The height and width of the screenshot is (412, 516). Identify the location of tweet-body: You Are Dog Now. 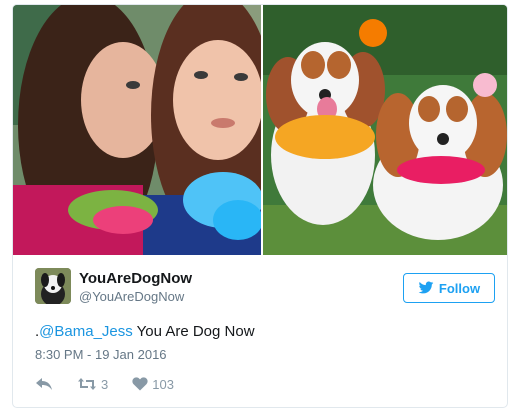
(193, 331).